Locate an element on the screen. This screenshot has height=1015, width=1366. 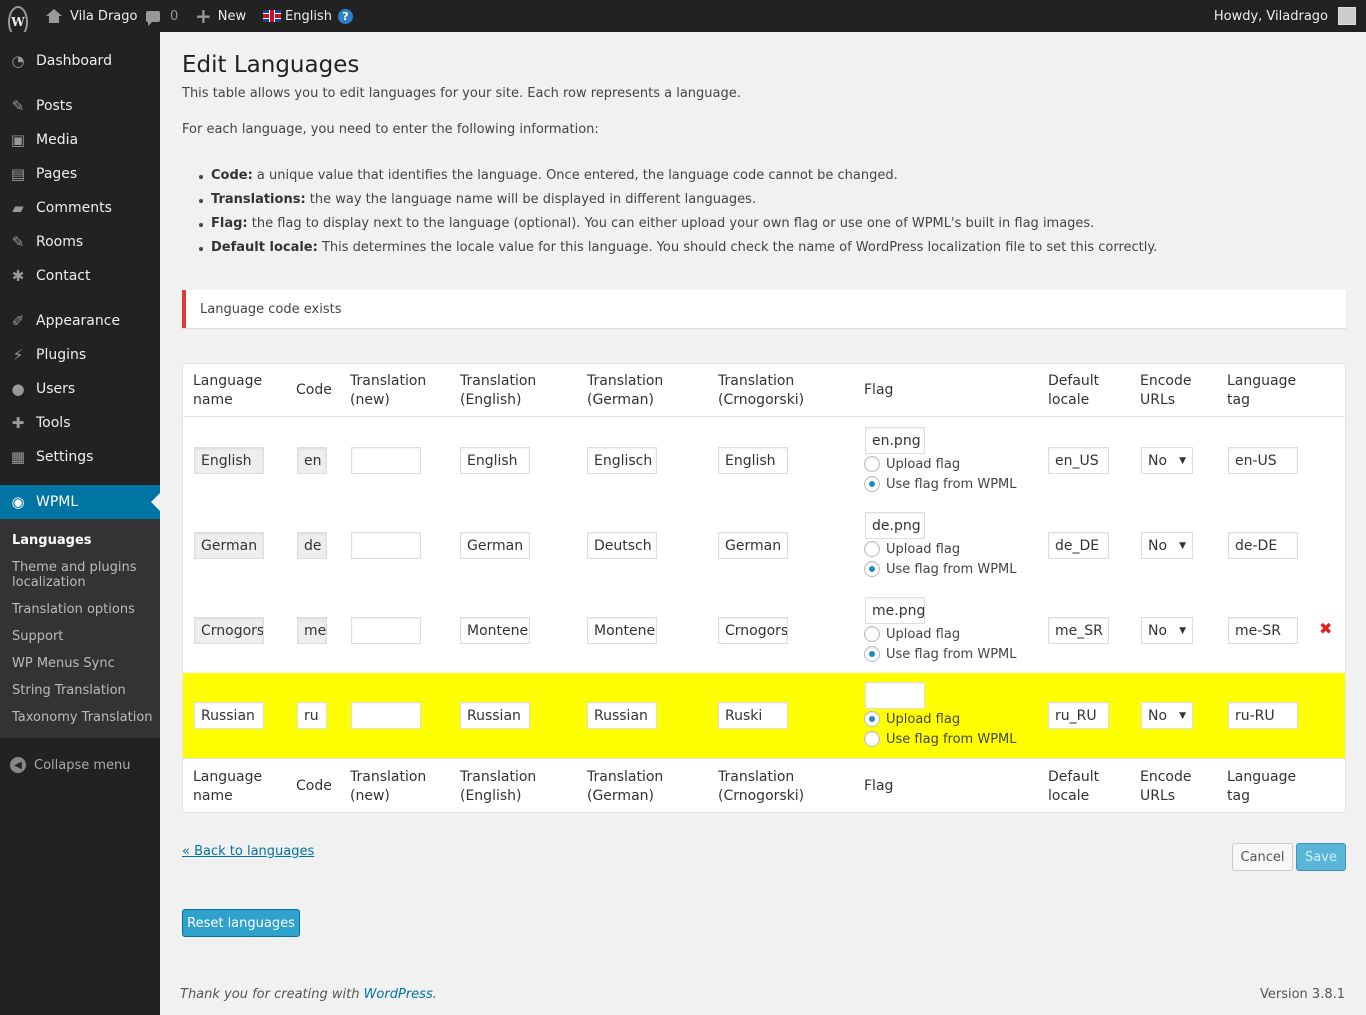
user-account-menu: Howdy, Viladrago is located at coordinates (1285, 16).